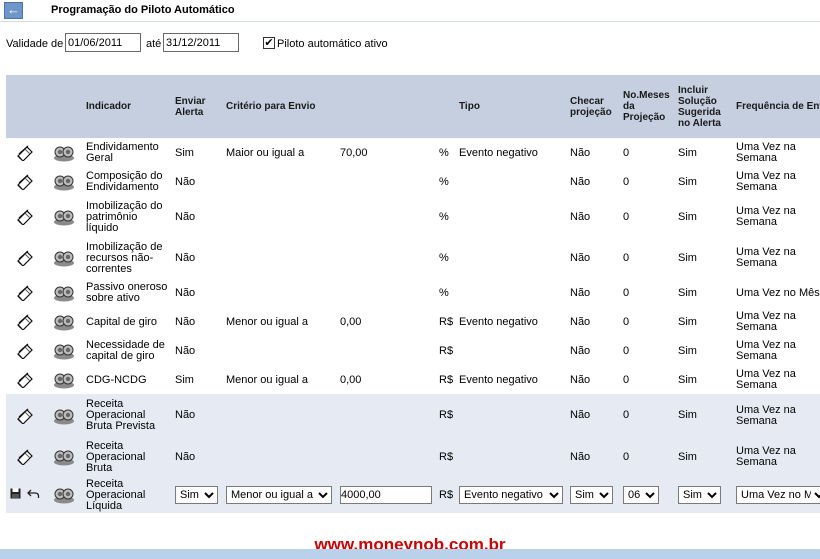 This screenshot has height=559, width=820. I want to click on undo-icon, so click(33, 495).